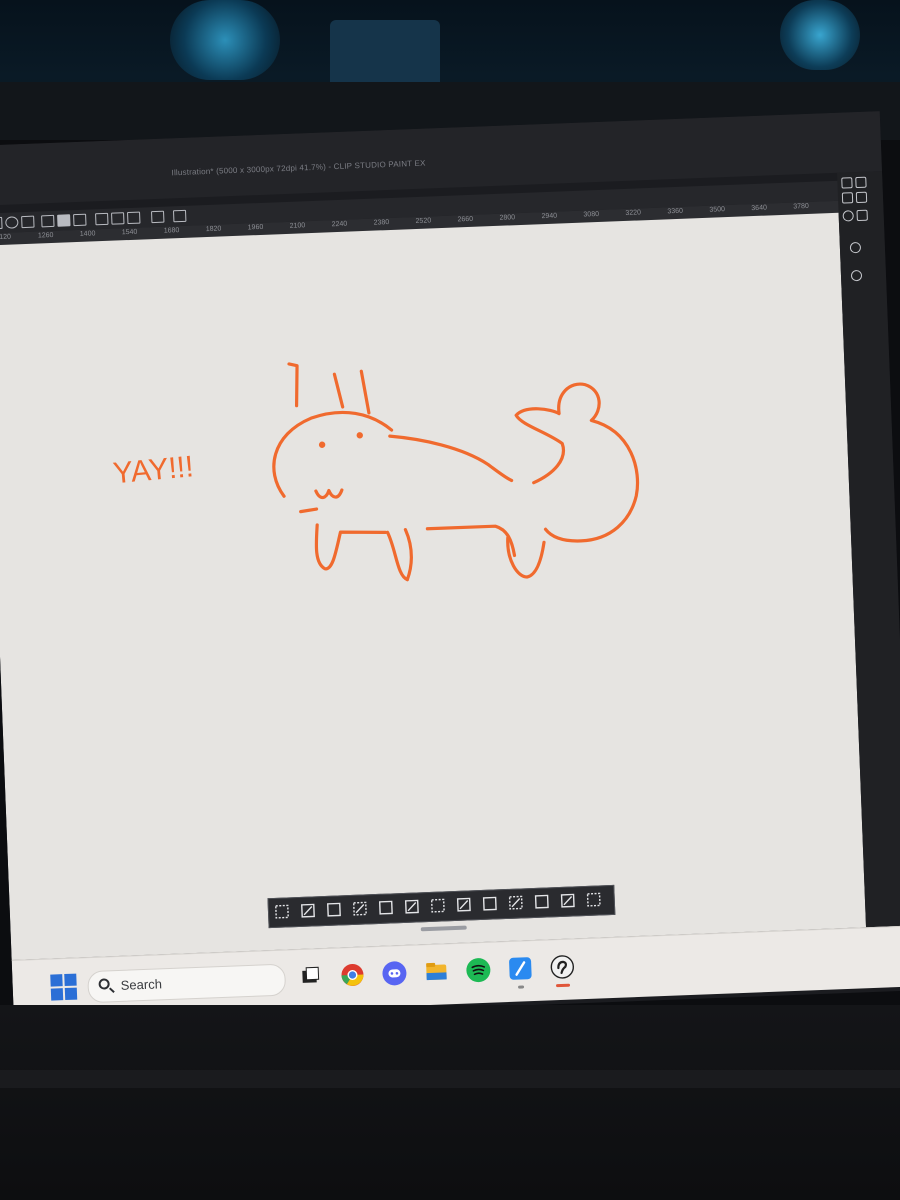 The height and width of the screenshot is (1200, 900). What do you see at coordinates (542, 901) in the screenshot?
I see `fill-bucket-icon` at bounding box center [542, 901].